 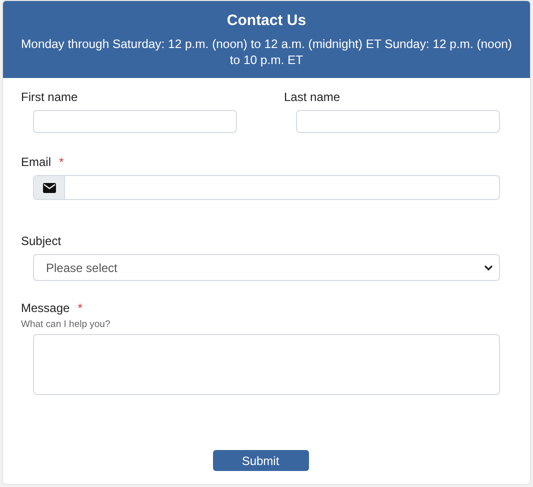 What do you see at coordinates (36, 162) in the screenshot?
I see `field-label: Email` at bounding box center [36, 162].